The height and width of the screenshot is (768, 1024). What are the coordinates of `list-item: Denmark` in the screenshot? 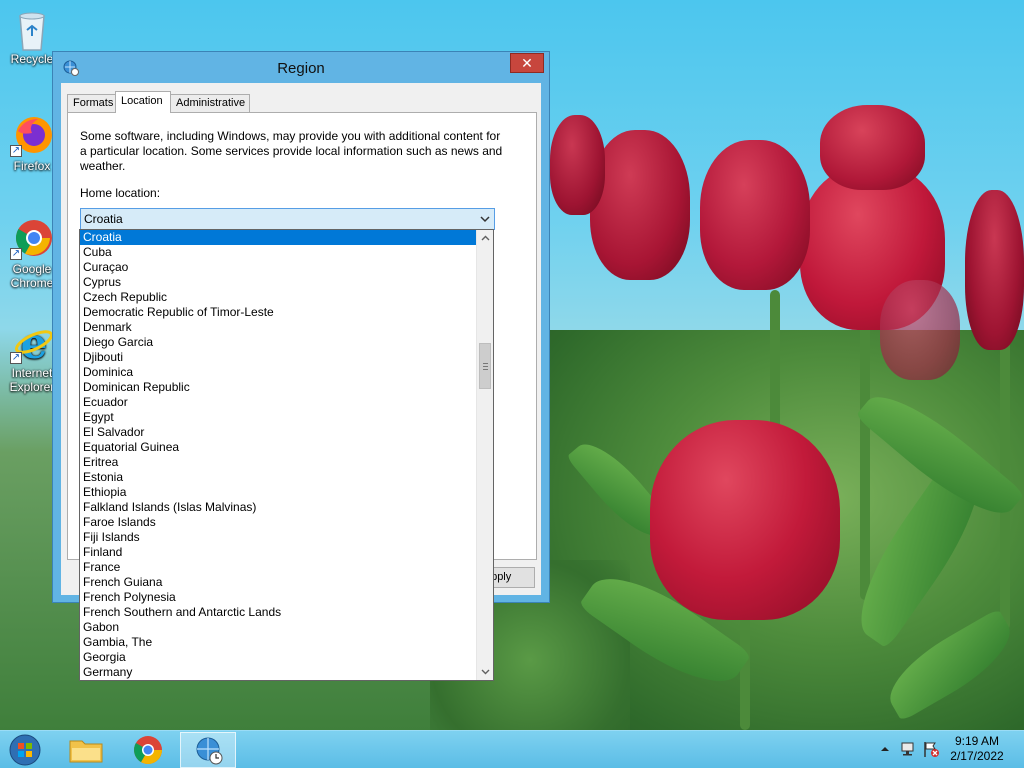 It's located at (278, 327).